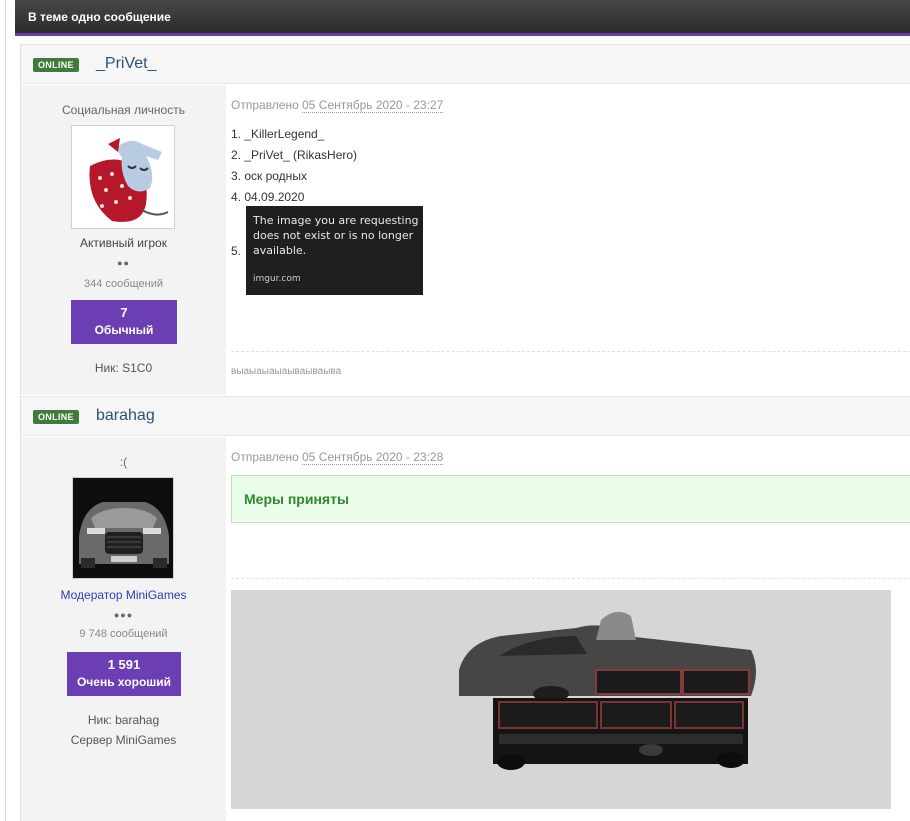 Image resolution: width=910 pixels, height=821 pixels. What do you see at coordinates (123, 462) in the screenshot?
I see `user-title: :(` at bounding box center [123, 462].